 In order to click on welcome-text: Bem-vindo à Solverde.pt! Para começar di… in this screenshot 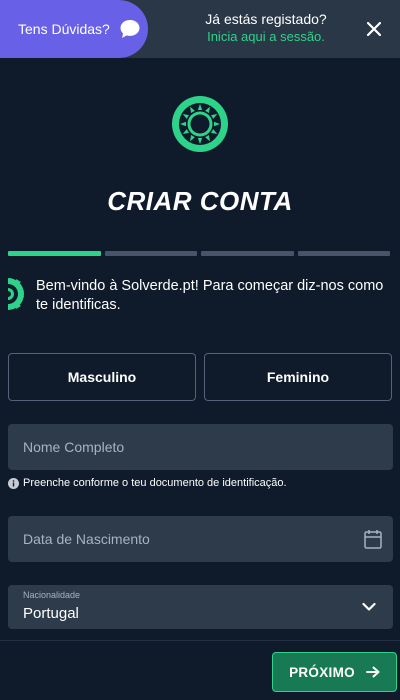, I will do `click(210, 295)`.